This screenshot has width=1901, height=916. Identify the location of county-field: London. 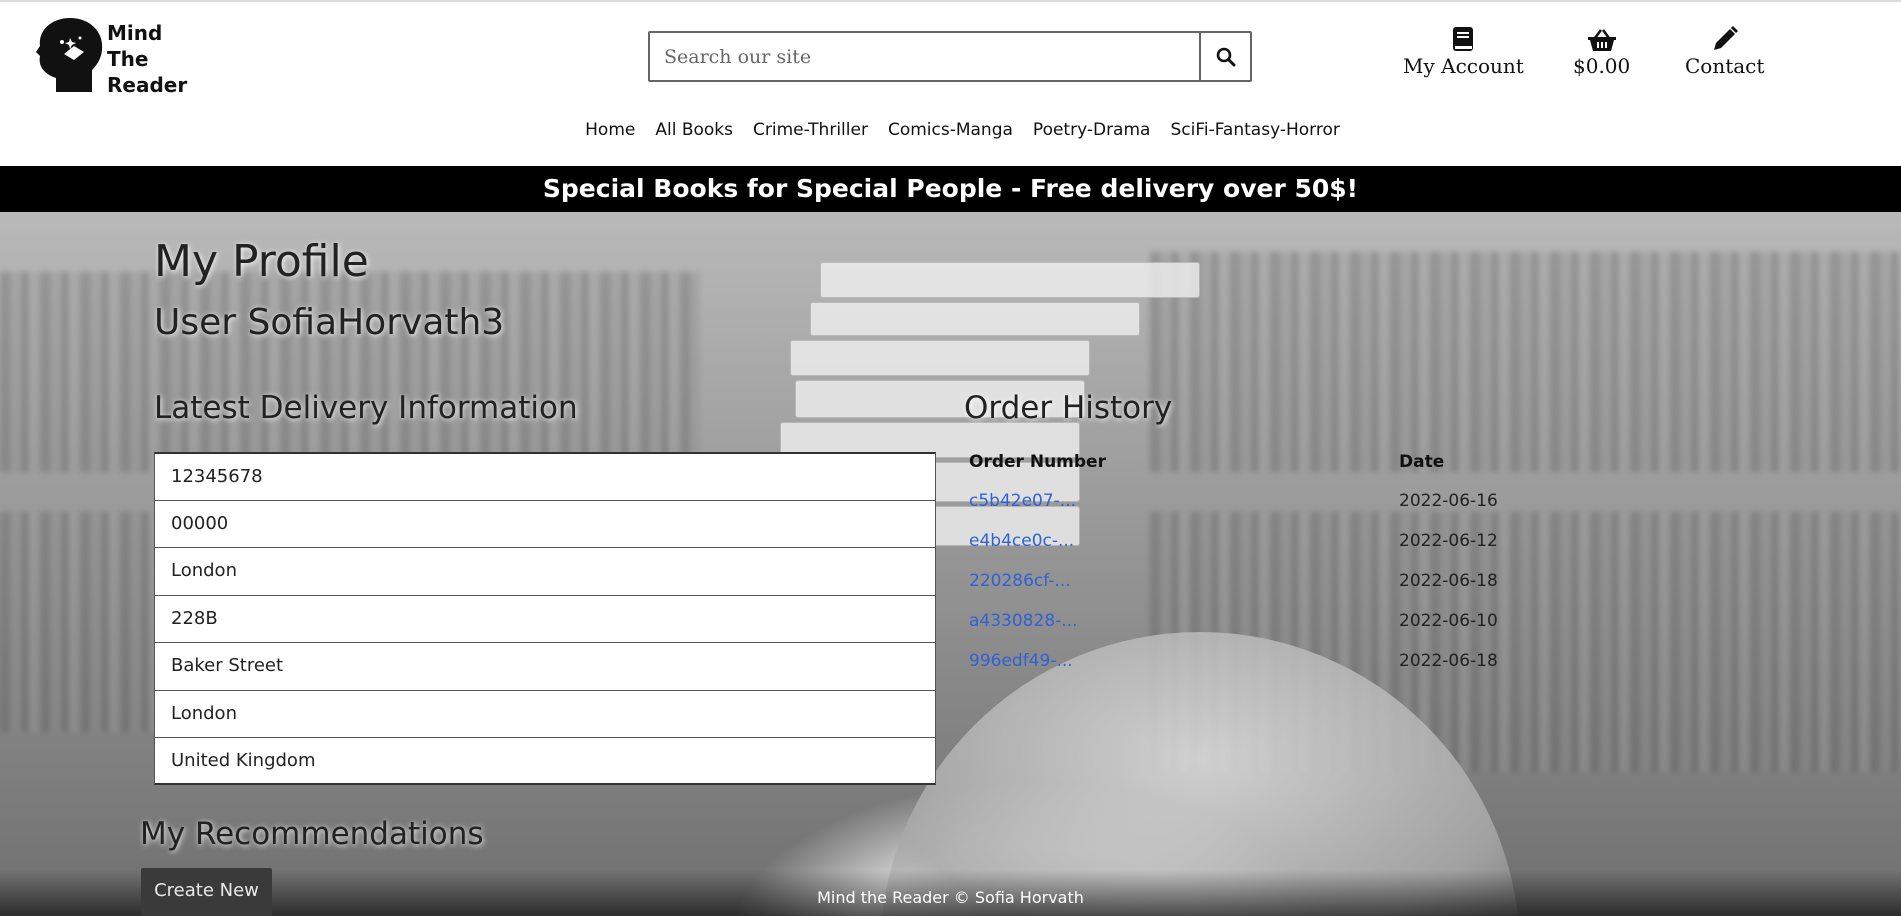
(545, 713).